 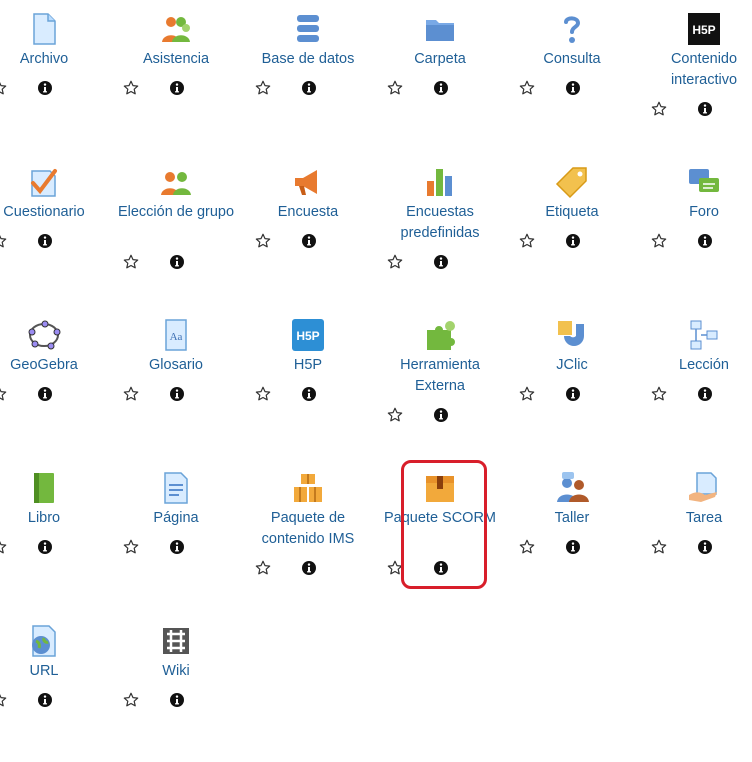 What do you see at coordinates (55, 59) in the screenshot?
I see `activity-label: Archivo` at bounding box center [55, 59].